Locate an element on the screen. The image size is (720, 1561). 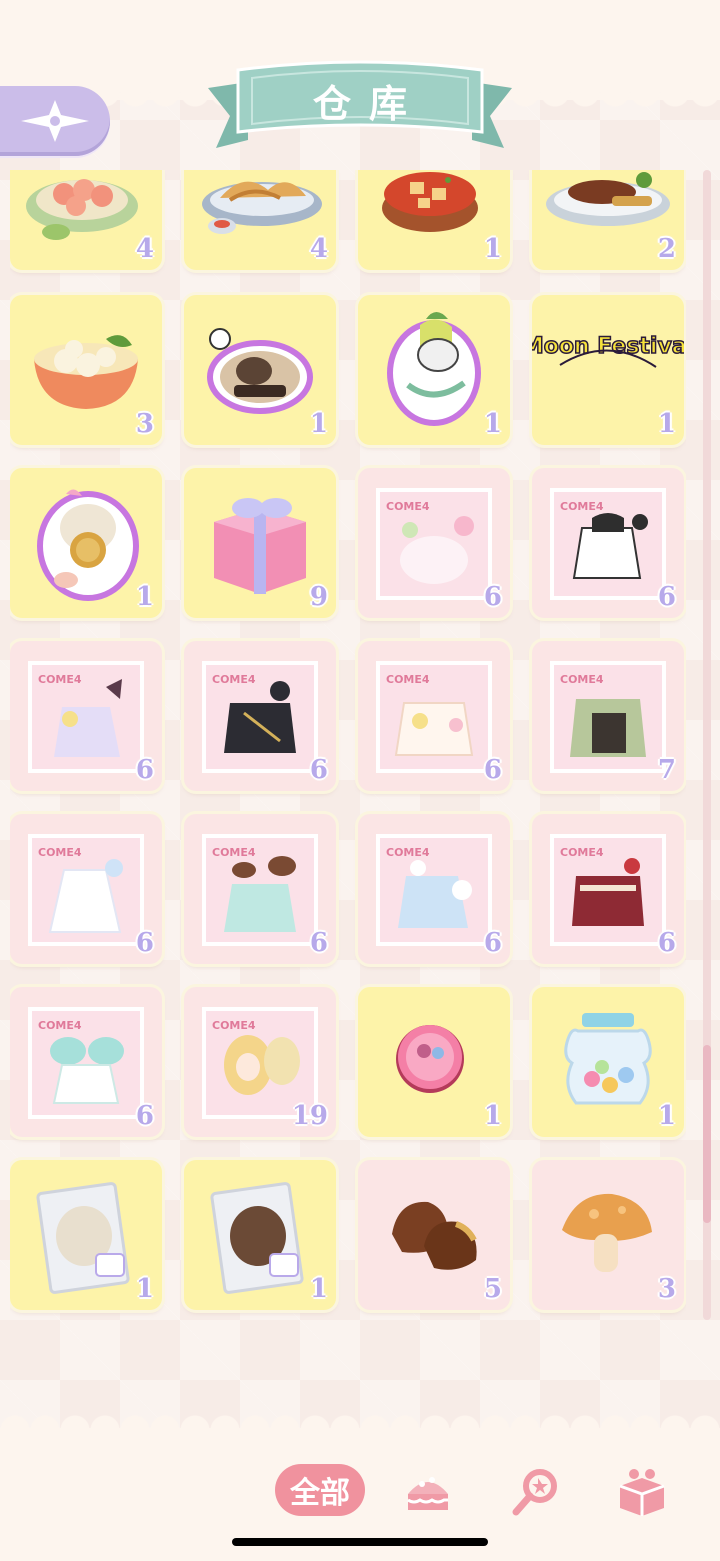
cake-filter-icon is located at coordinates (428, 1492).